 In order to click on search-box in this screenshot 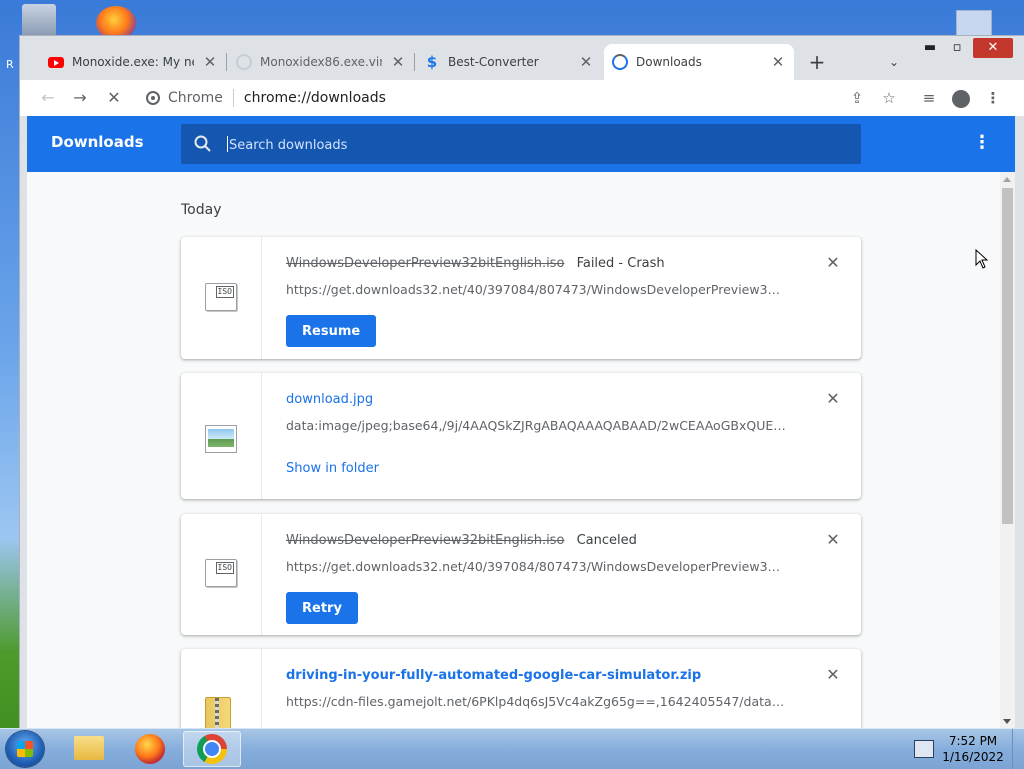, I will do `click(521, 144)`.